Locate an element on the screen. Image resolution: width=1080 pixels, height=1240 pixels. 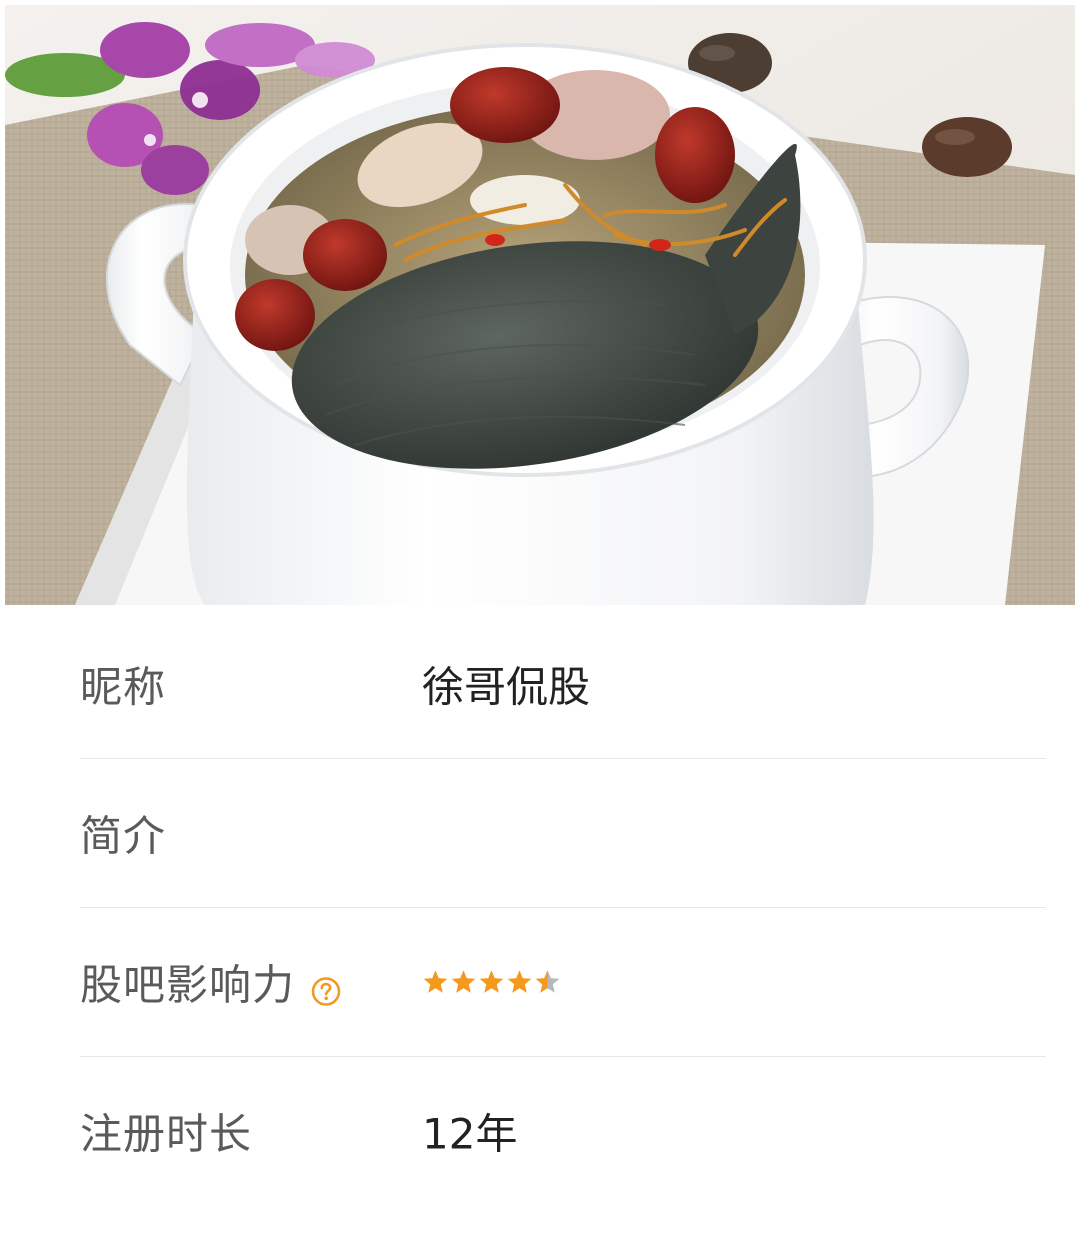
nickname-label: 昵称 is located at coordinates (123, 687).